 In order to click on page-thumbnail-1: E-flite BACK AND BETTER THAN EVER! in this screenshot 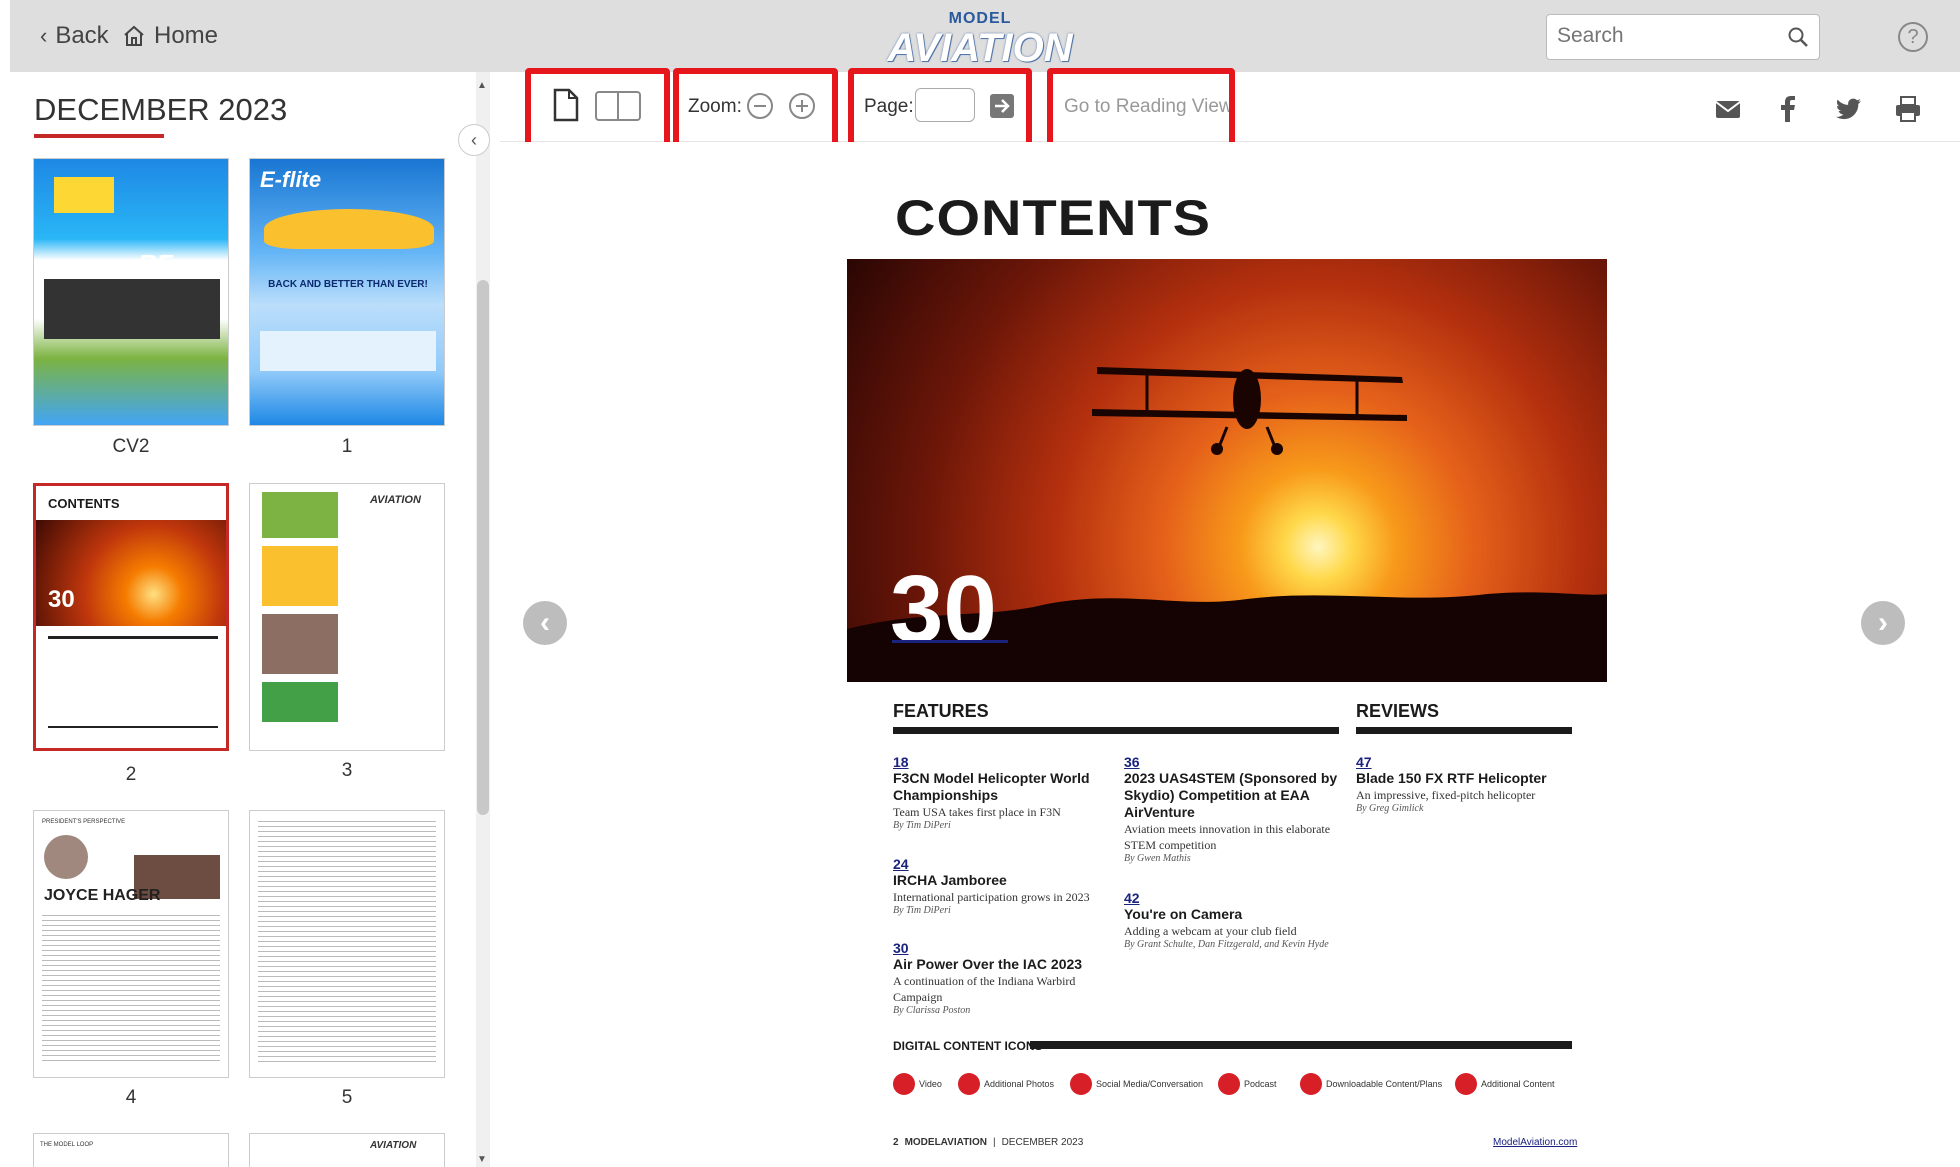, I will do `click(347, 292)`.